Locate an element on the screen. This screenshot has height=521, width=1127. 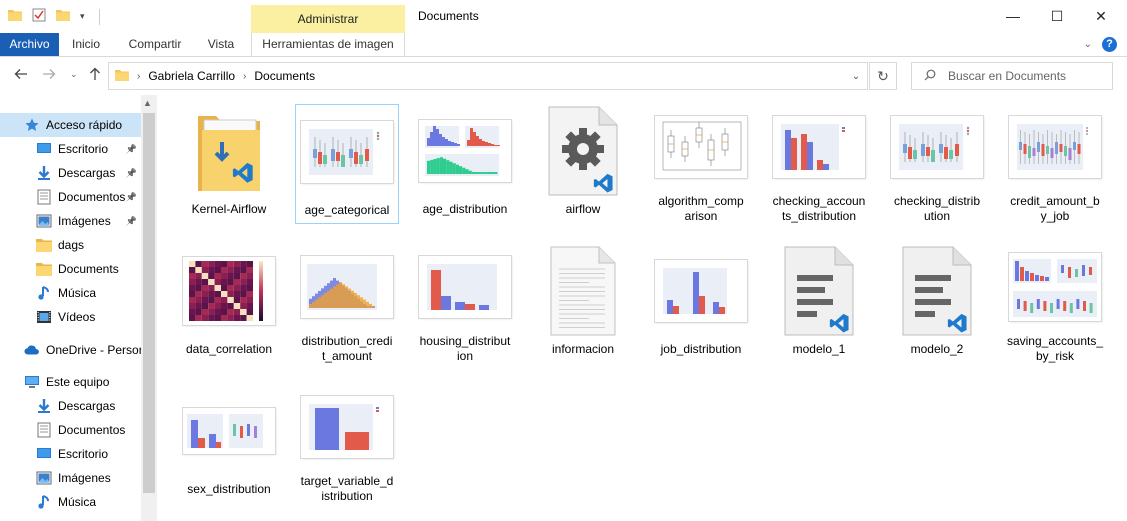
sidebar-item-documentos: Documentos is located at coordinates (70, 430).